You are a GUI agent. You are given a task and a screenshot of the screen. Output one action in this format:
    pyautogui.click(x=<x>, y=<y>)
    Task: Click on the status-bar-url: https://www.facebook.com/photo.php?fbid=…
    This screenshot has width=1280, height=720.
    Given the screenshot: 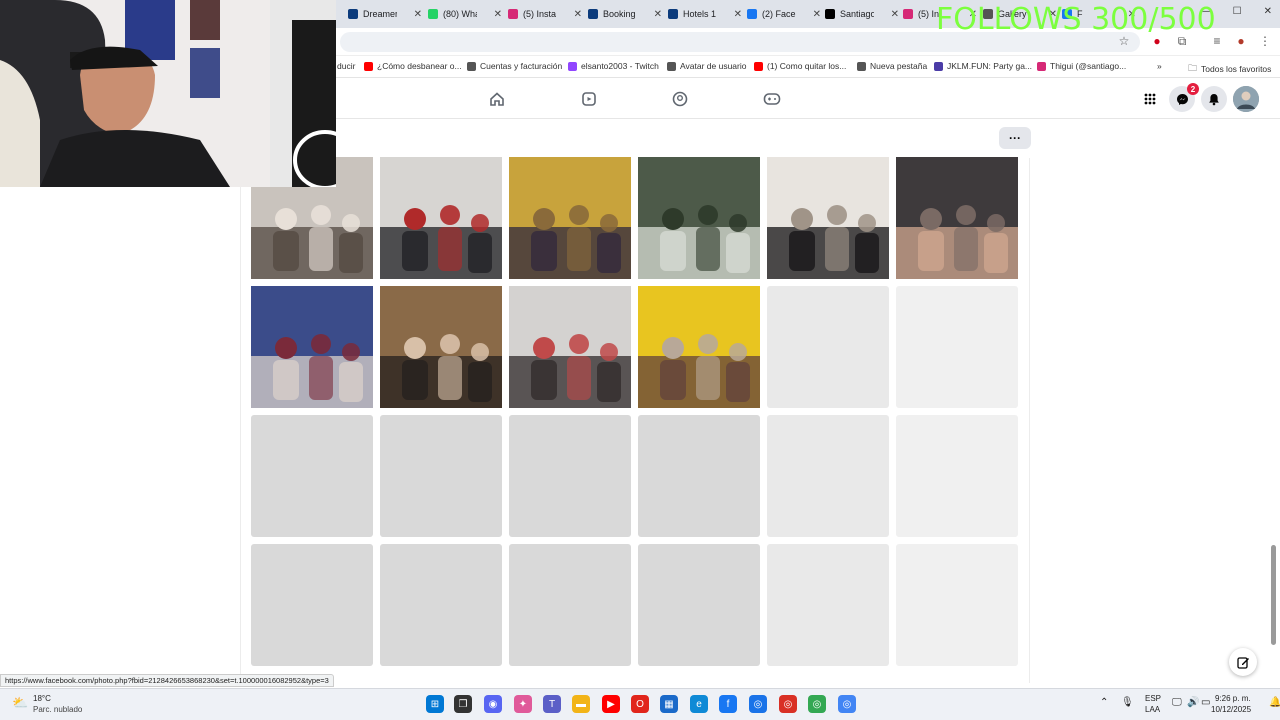 What is the action you would take?
    pyautogui.click(x=167, y=680)
    